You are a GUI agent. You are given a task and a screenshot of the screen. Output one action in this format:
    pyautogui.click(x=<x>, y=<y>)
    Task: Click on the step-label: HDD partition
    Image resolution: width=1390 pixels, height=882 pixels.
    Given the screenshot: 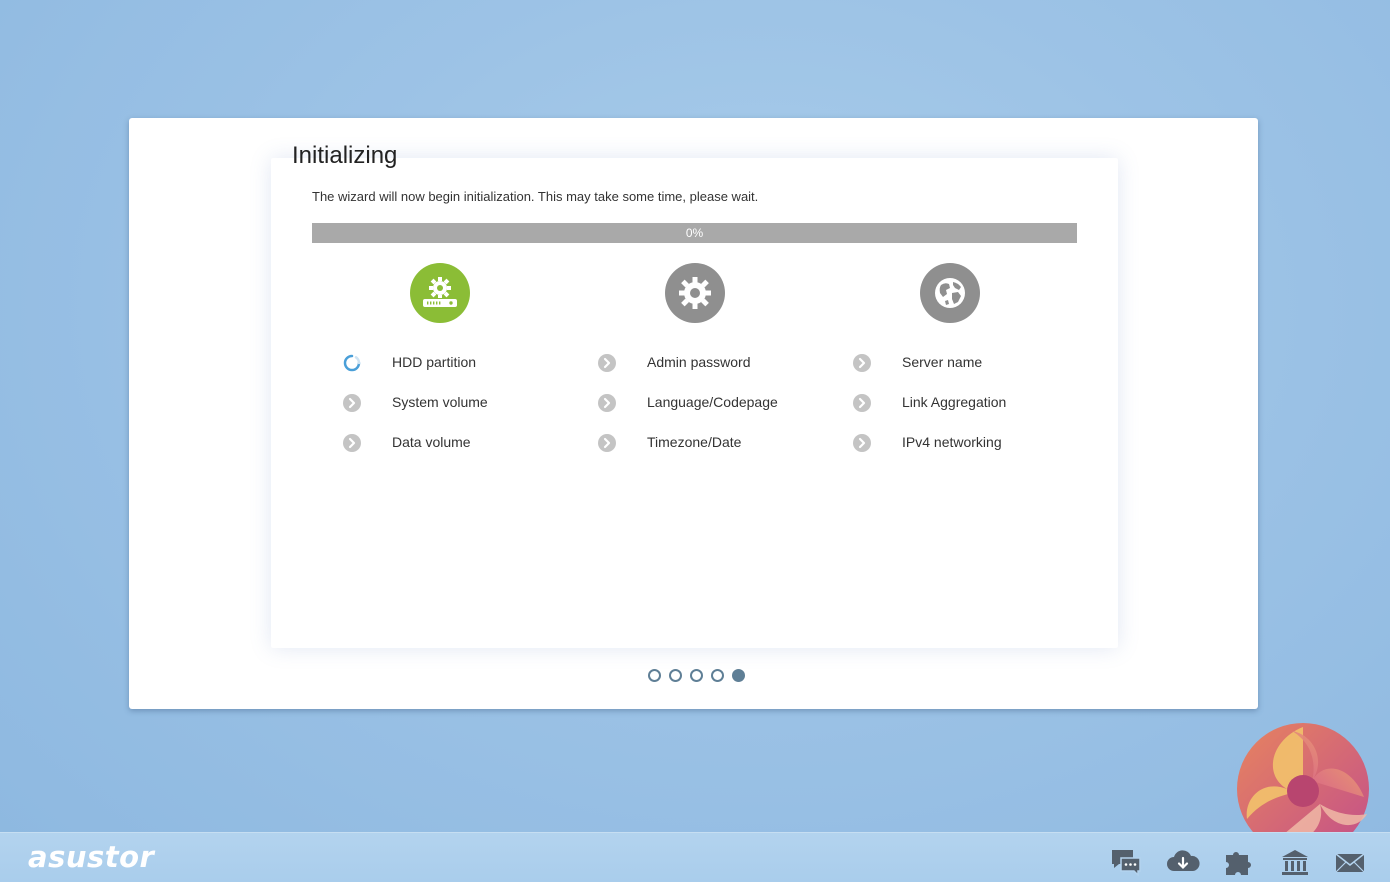 What is the action you would take?
    pyautogui.click(x=434, y=362)
    